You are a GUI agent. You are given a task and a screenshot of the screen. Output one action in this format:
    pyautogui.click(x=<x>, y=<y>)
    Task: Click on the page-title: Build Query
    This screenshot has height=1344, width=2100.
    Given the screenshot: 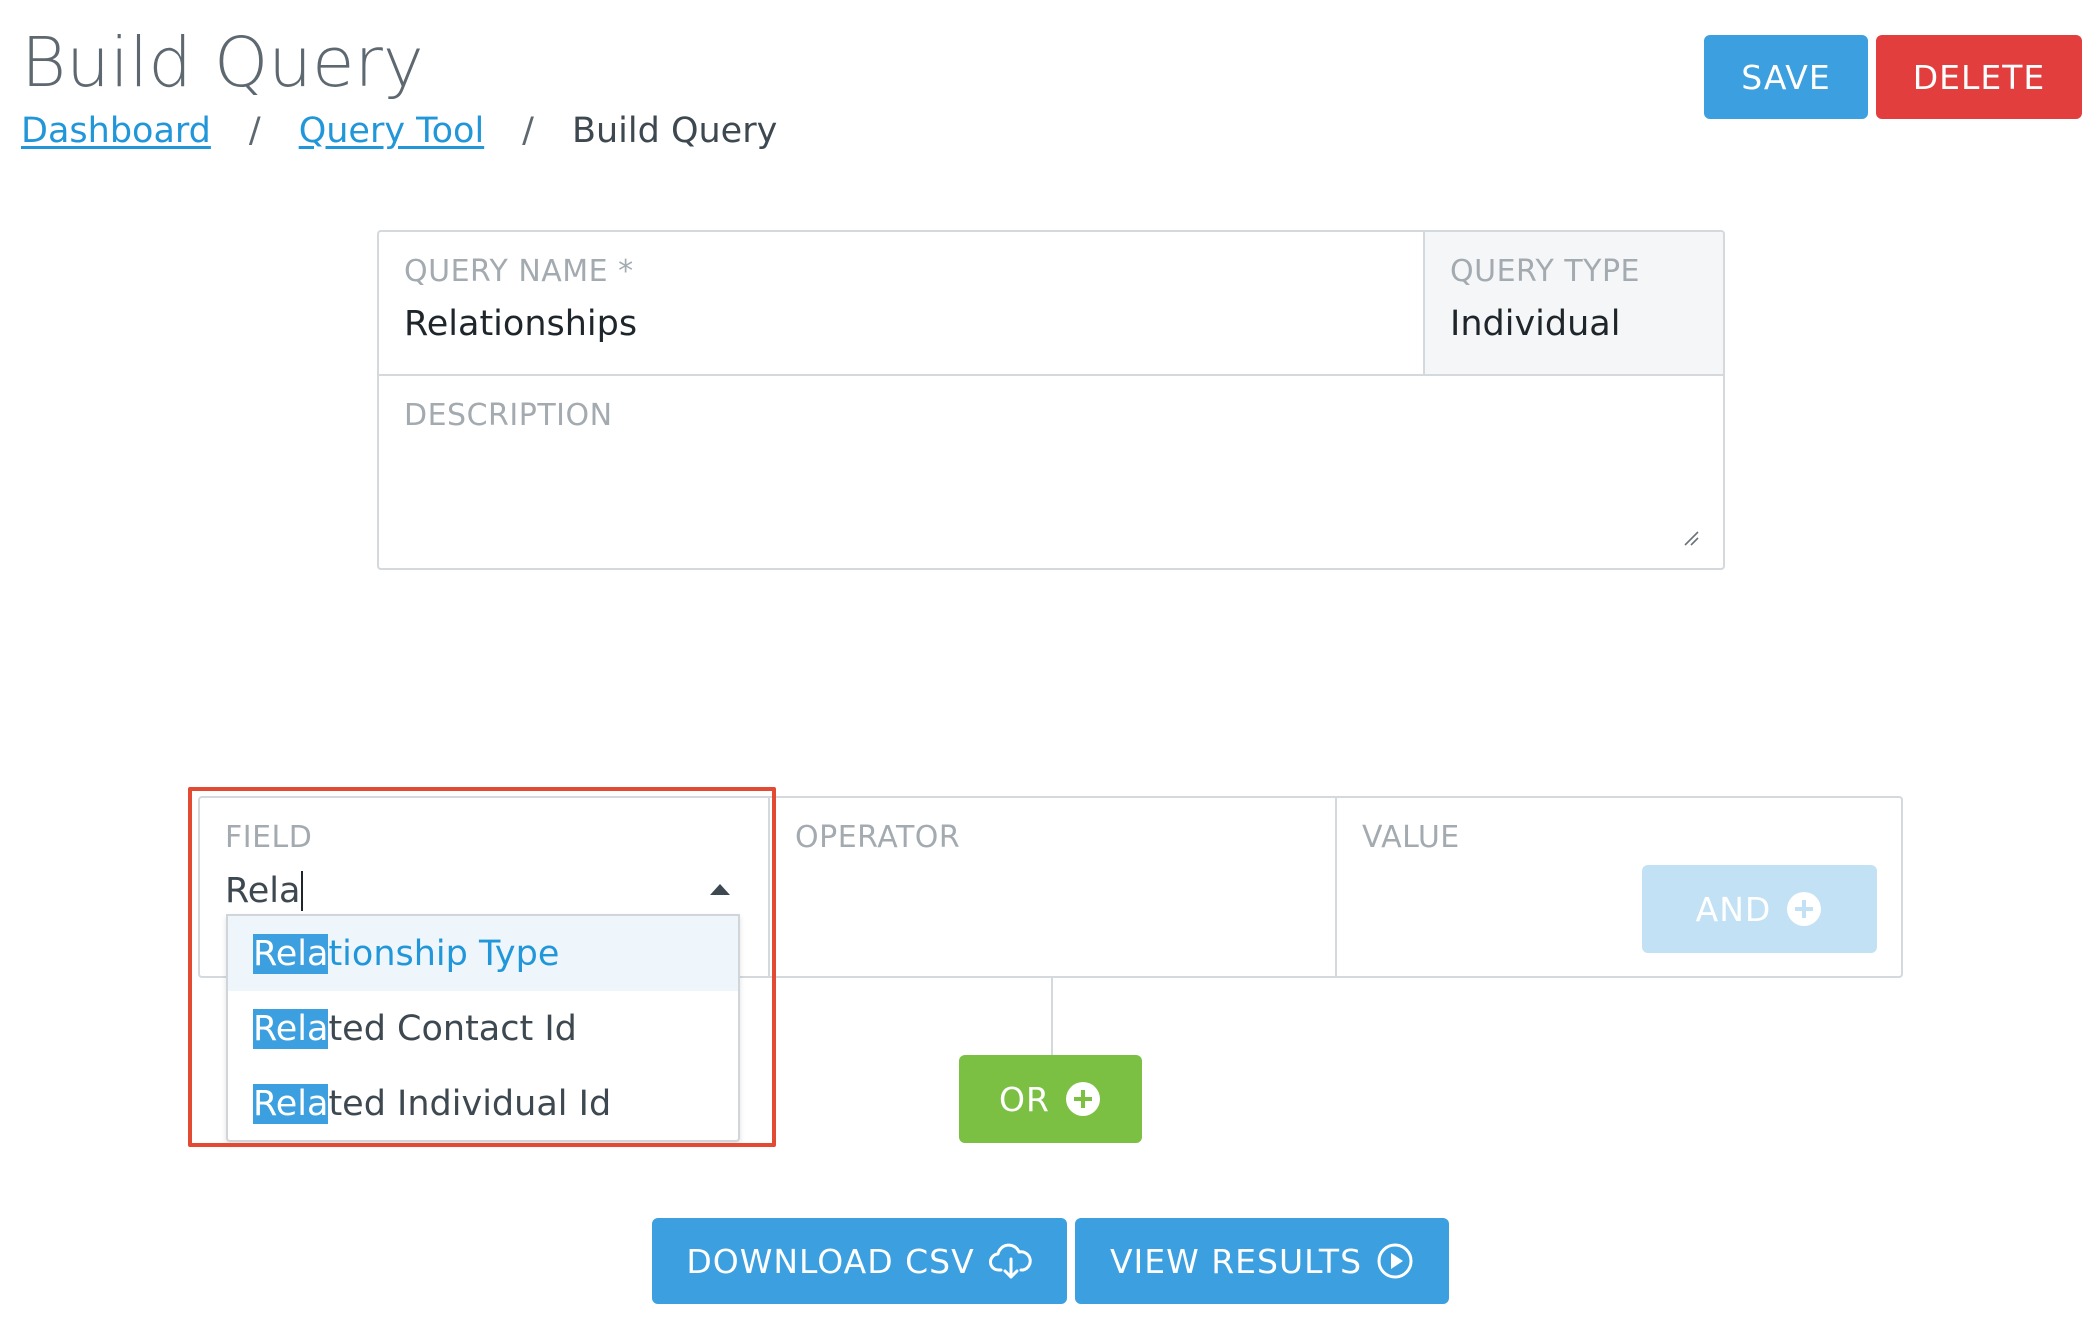 What is the action you would take?
    pyautogui.click(x=222, y=63)
    